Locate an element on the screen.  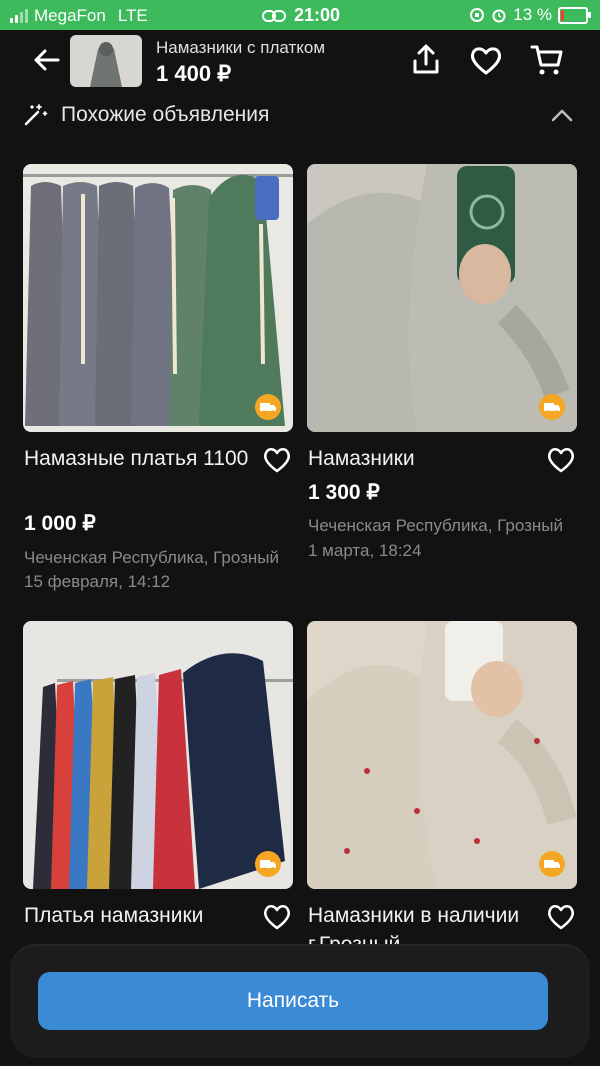
listing-date: 1 марта, 18:24 is located at coordinates (365, 550).